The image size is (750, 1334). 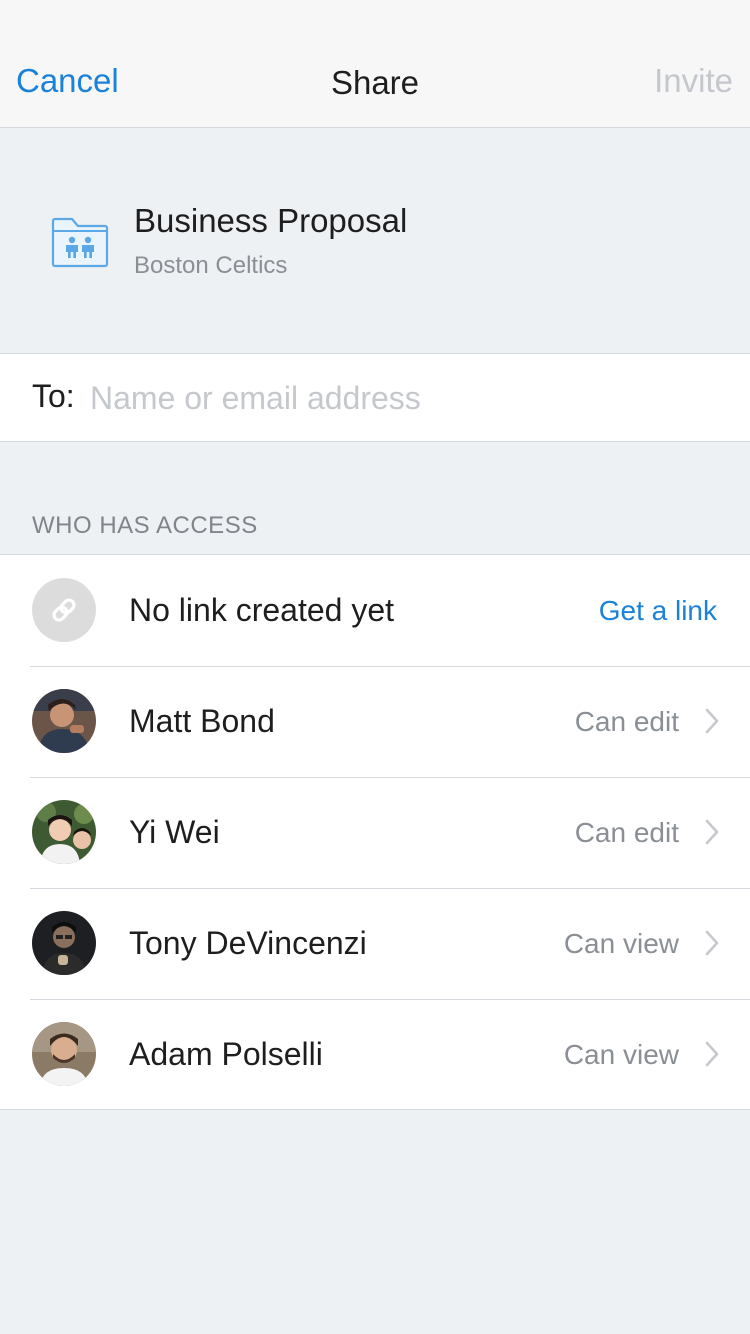 I want to click on section-header: WHO HAS ACCESS, so click(x=145, y=525).